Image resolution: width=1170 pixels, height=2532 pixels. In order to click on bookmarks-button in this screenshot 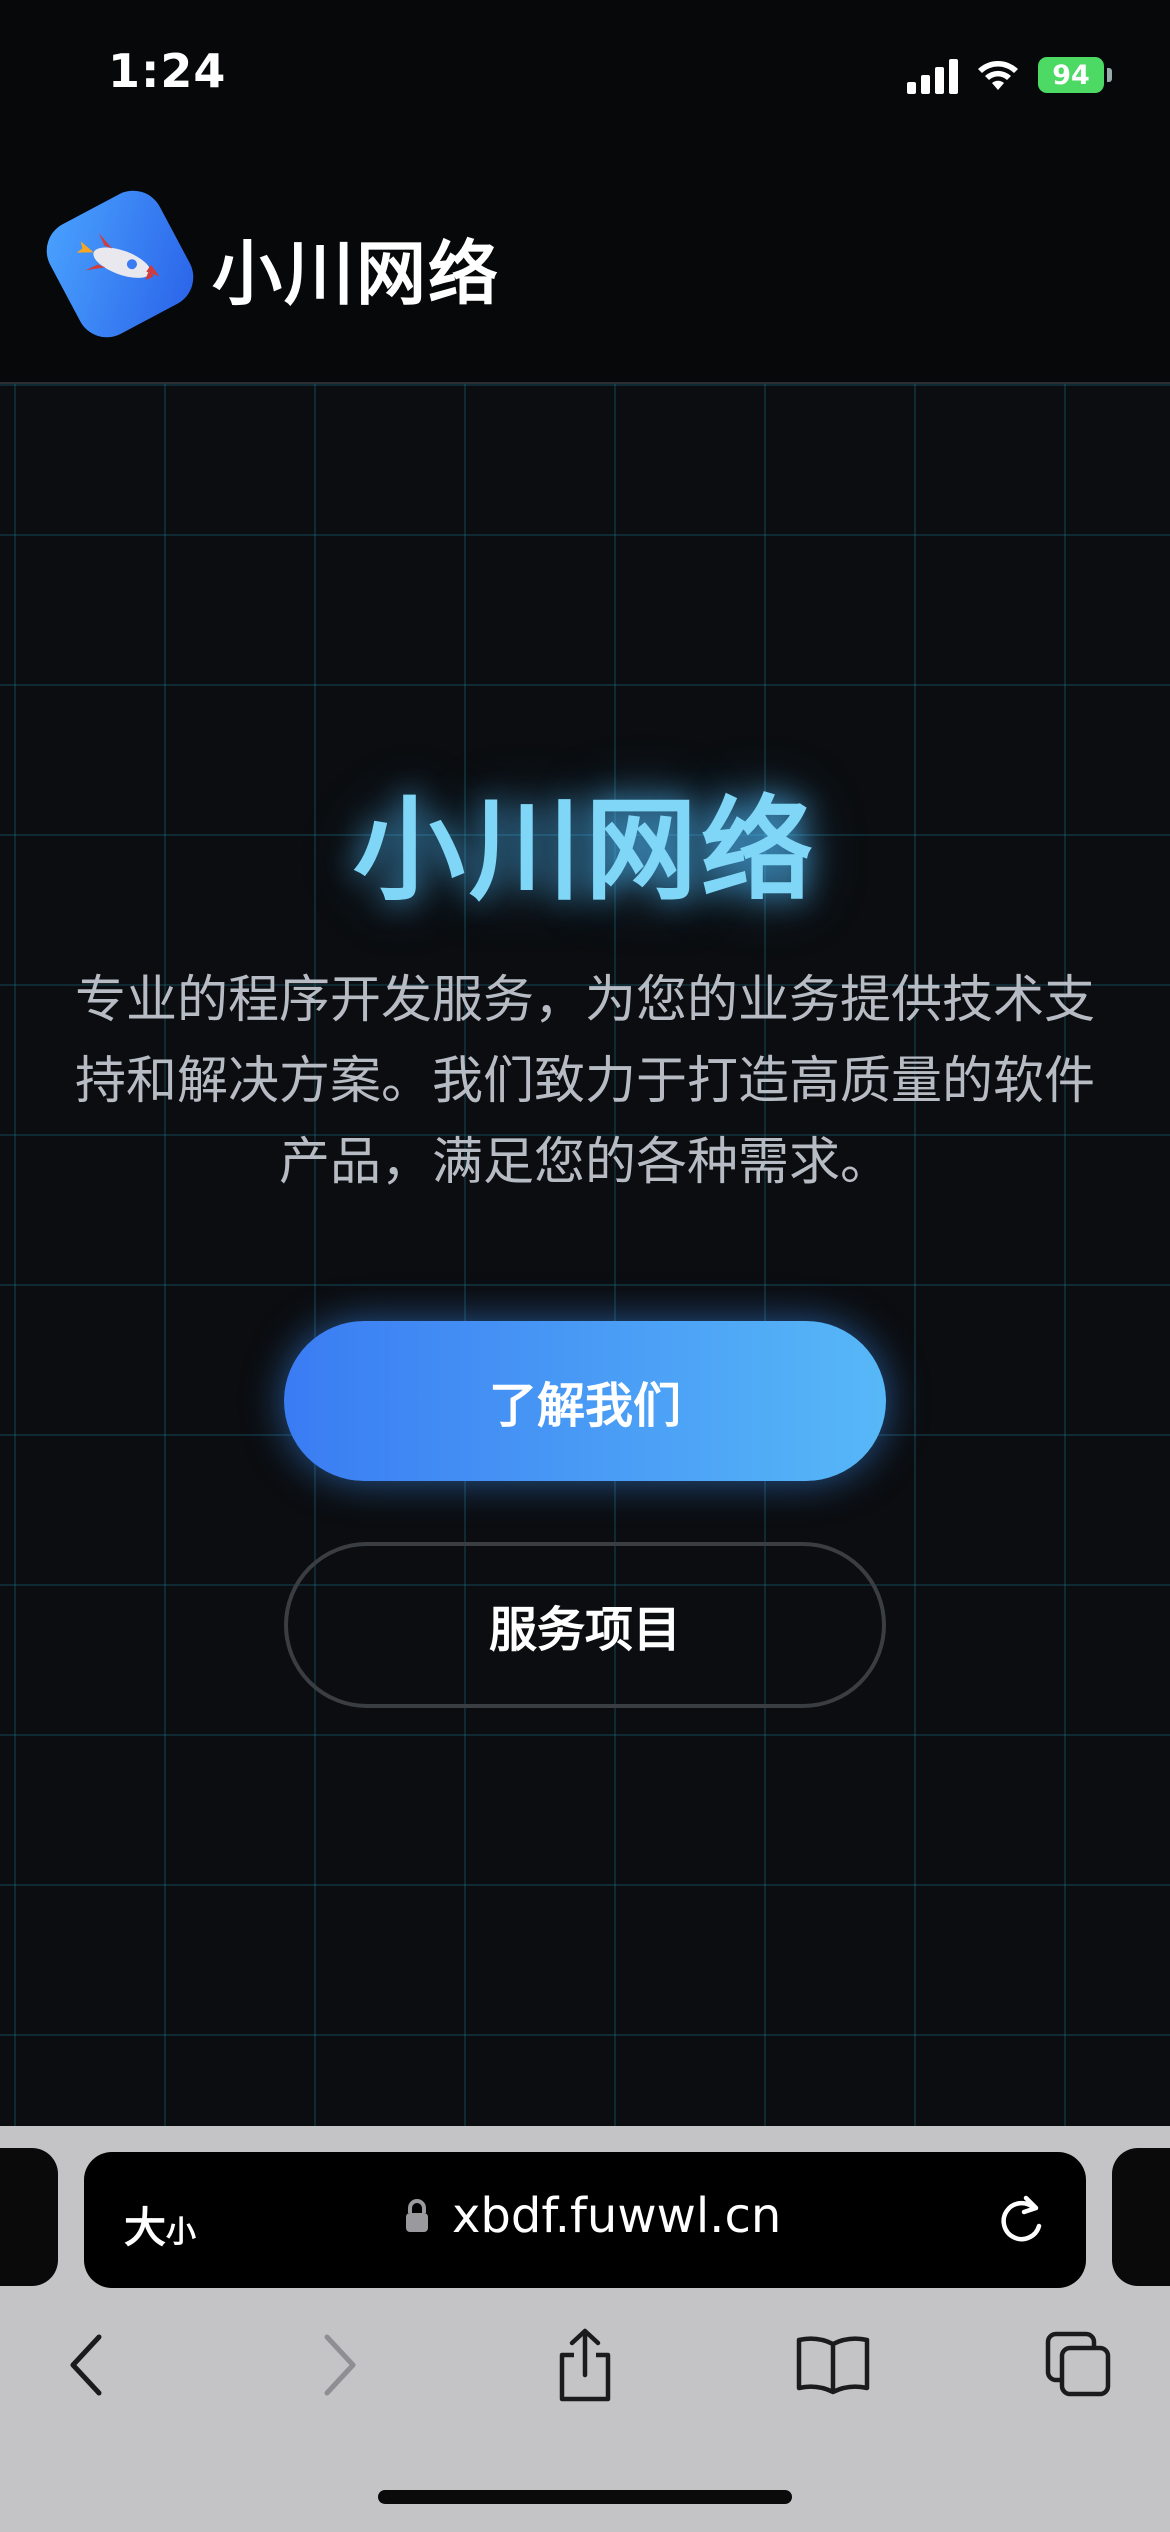, I will do `click(833, 2365)`.